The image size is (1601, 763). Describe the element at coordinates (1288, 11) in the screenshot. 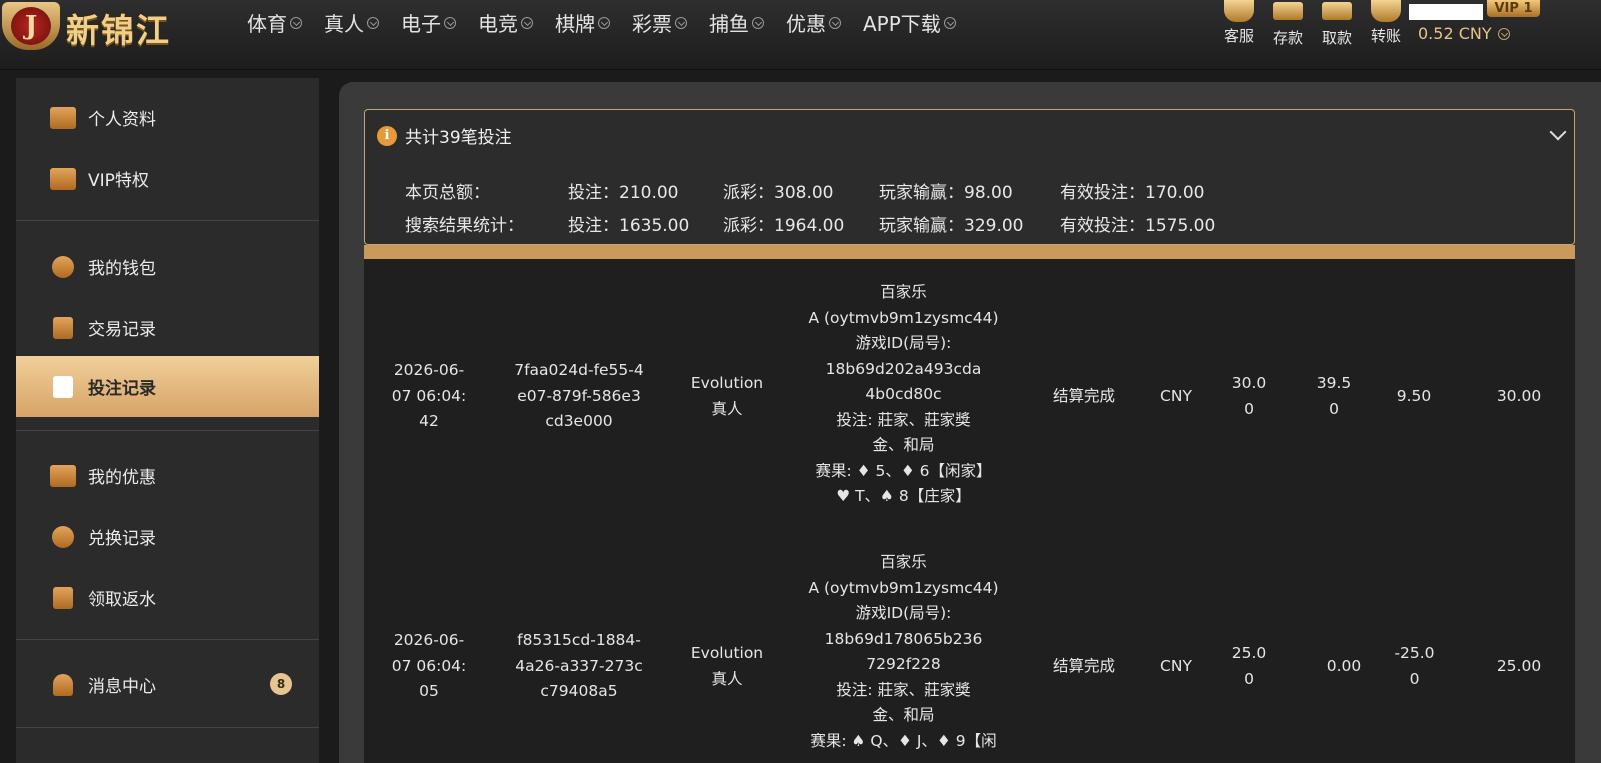

I see `deposit-card-icon` at that location.